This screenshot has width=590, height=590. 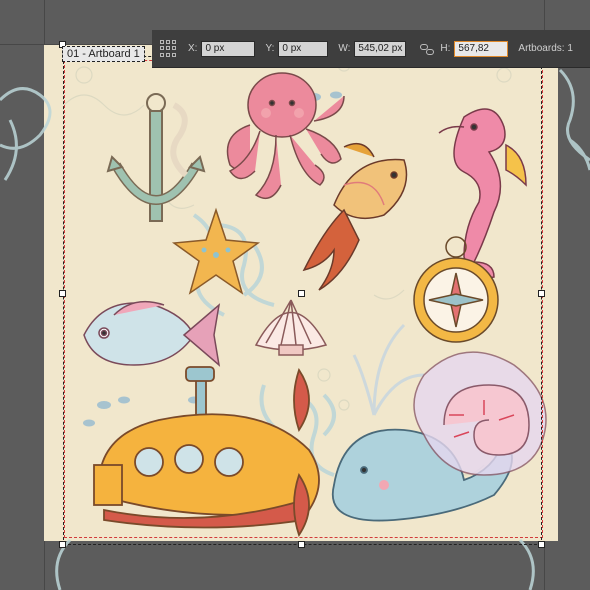 What do you see at coordinates (445, 48) in the screenshot?
I see `h-label: H:` at bounding box center [445, 48].